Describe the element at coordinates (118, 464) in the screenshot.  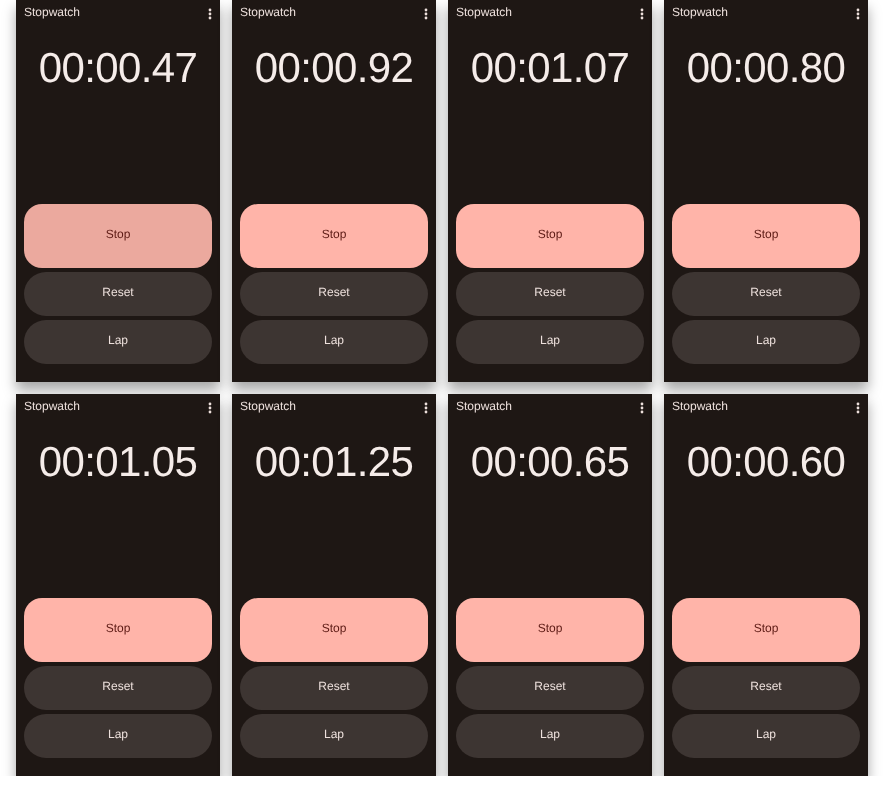
I see `elapsed-time: 00:01.05` at that location.